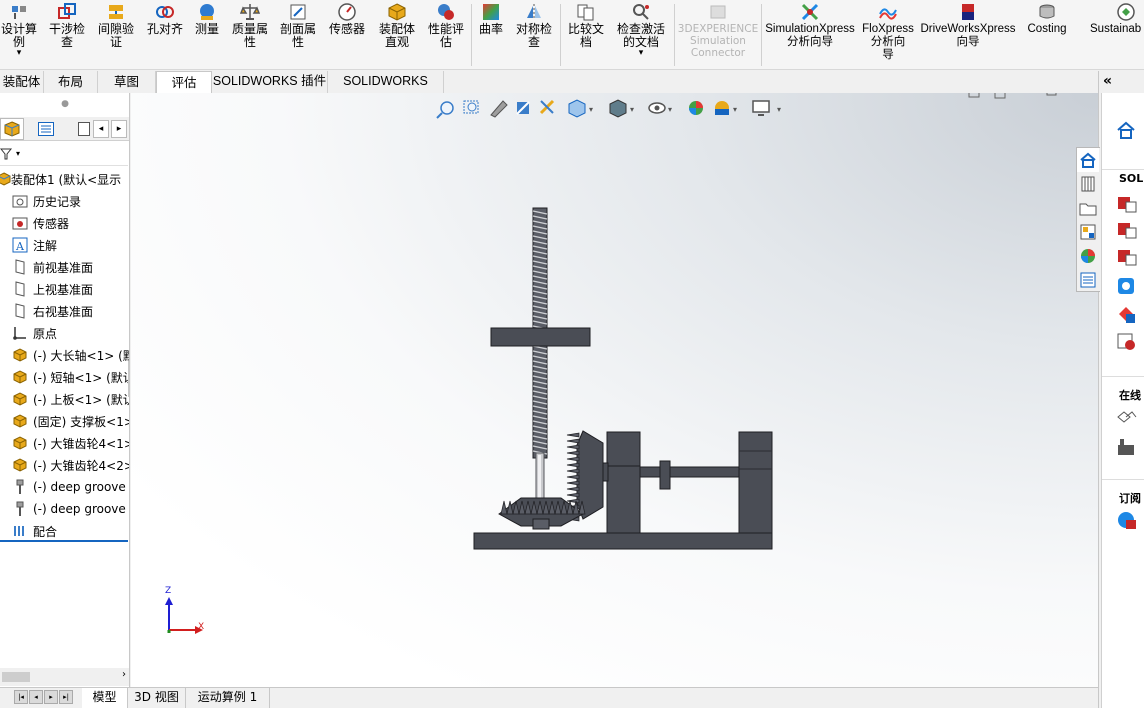  I want to click on tree-filter-bar: ▾, so click(64, 154).